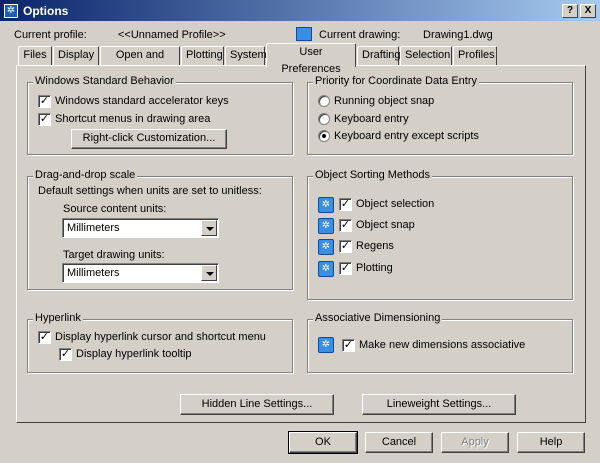  What do you see at coordinates (44, 101) in the screenshot?
I see `accelerator-checkbox: ✓` at bounding box center [44, 101].